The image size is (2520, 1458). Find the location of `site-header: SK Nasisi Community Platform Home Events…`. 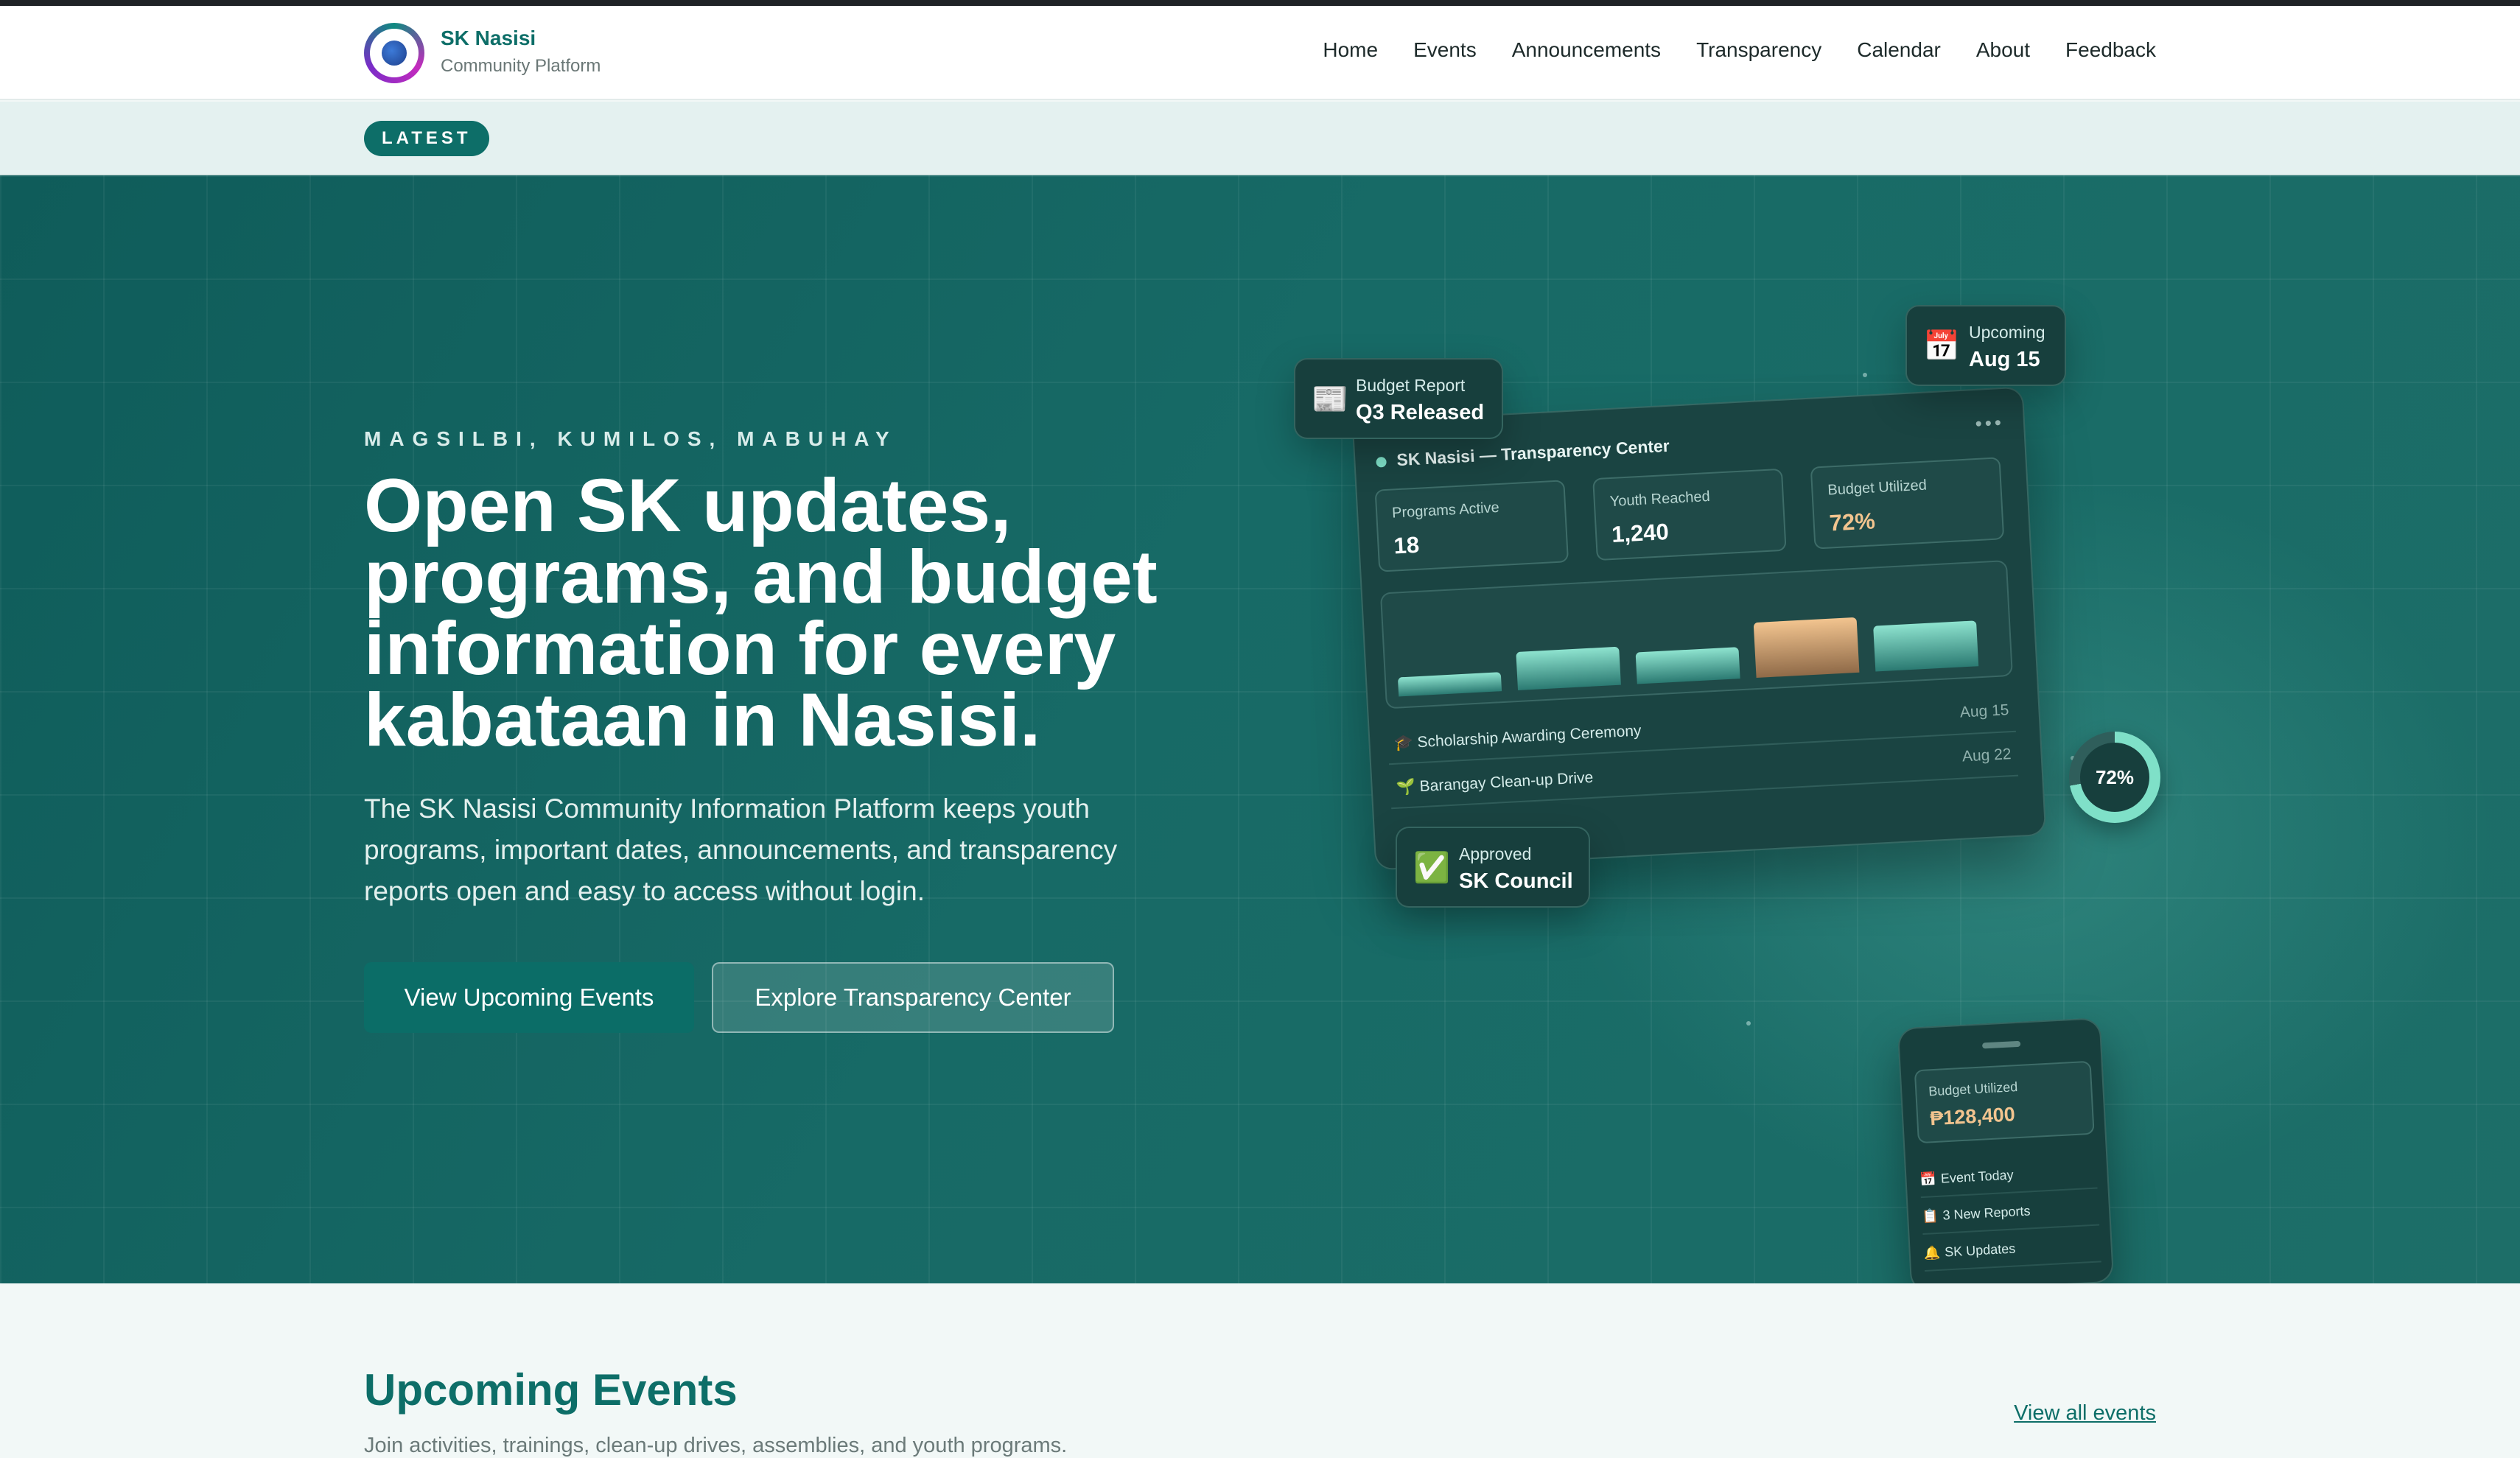

site-header: SK Nasisi Community Platform Home Events… is located at coordinates (1260, 53).